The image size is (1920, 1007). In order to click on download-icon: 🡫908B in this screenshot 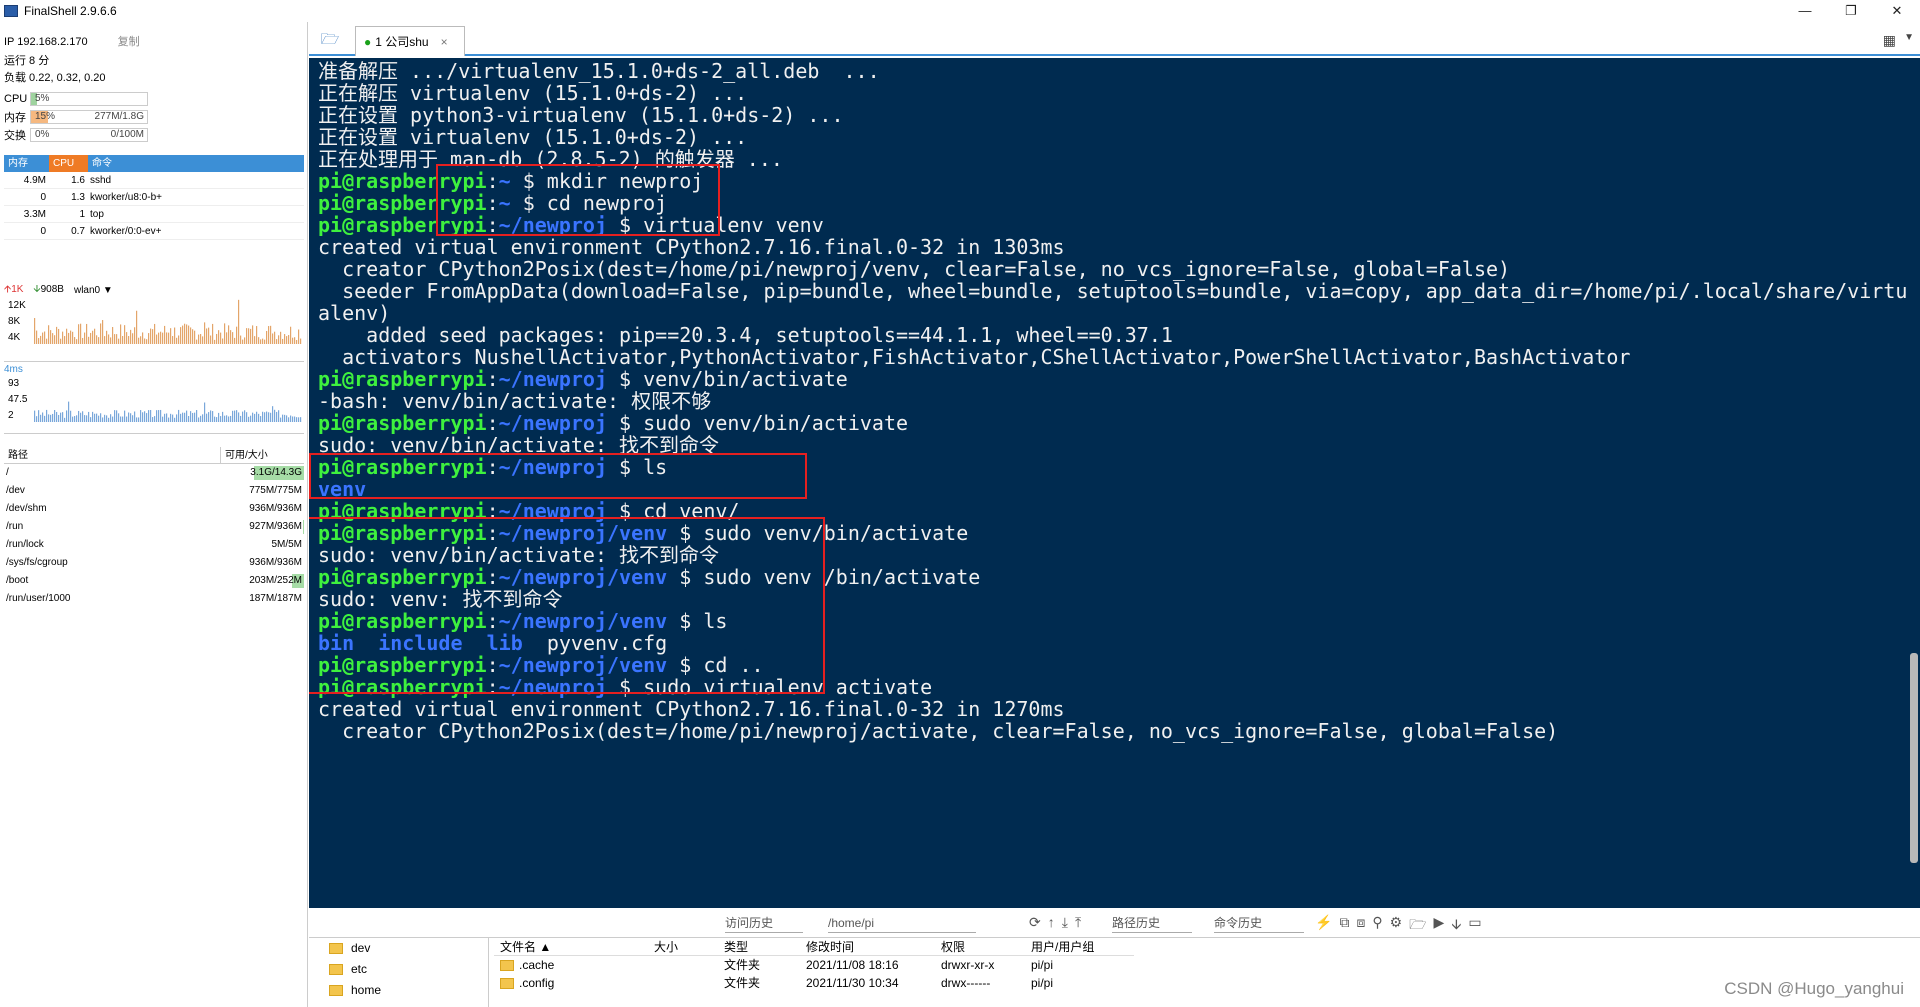, I will do `click(48, 289)`.